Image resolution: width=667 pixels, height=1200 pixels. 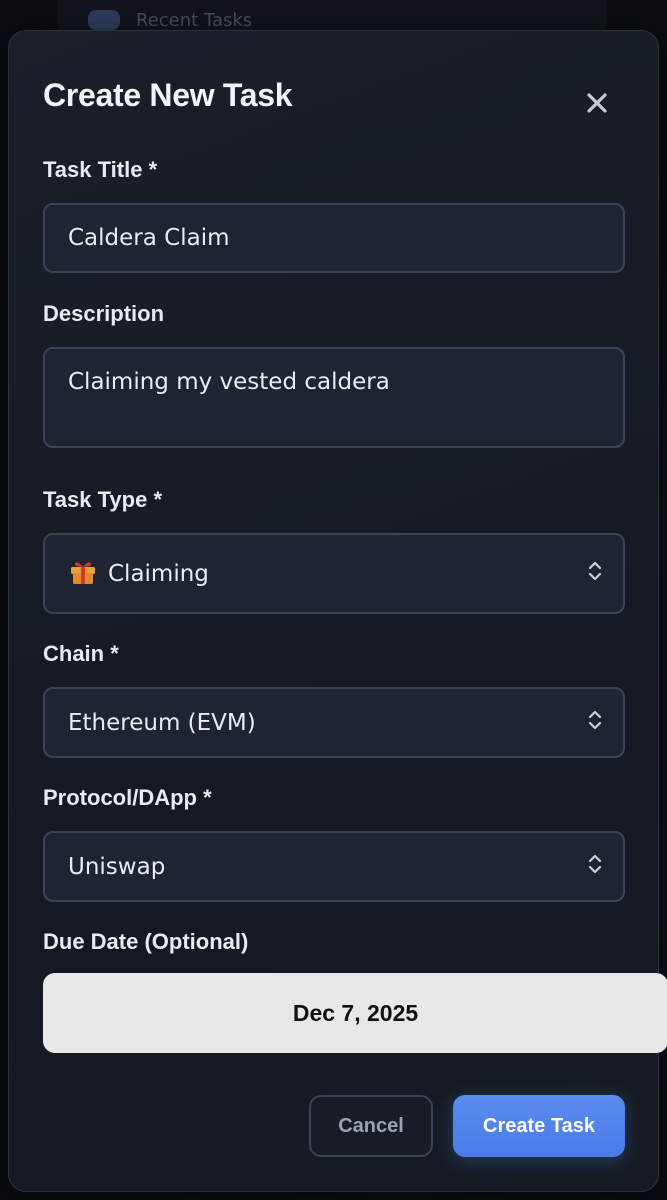 What do you see at coordinates (229, 382) in the screenshot?
I see `description-value: Claiming my vested caldera` at bounding box center [229, 382].